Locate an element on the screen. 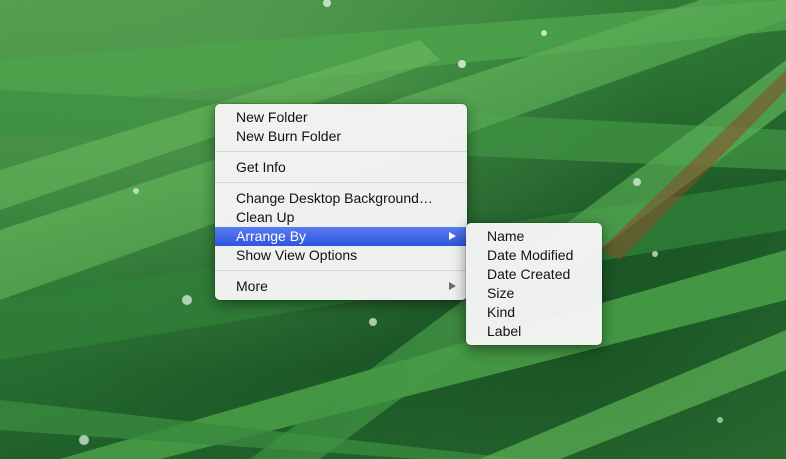 The width and height of the screenshot is (786, 459). menu-item-label: Label is located at coordinates (504, 331).